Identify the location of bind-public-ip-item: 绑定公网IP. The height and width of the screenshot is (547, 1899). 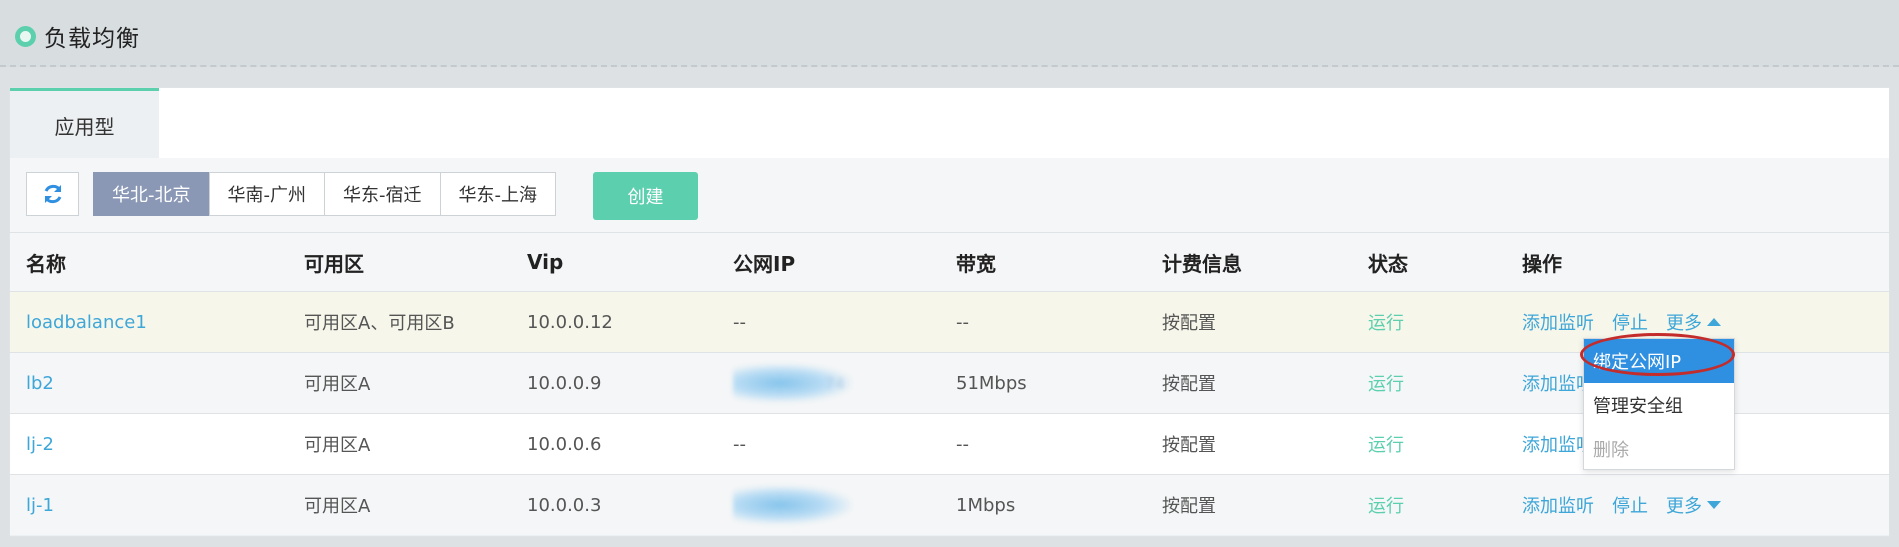
(1659, 361).